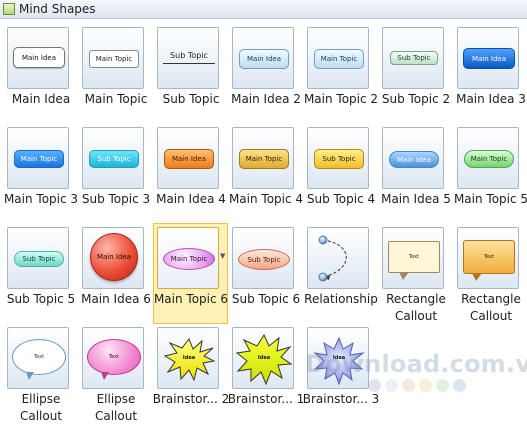 This screenshot has width=527, height=427. I want to click on shape-main-idea-2: Main Idea Main Idea 2, so click(266, 74).